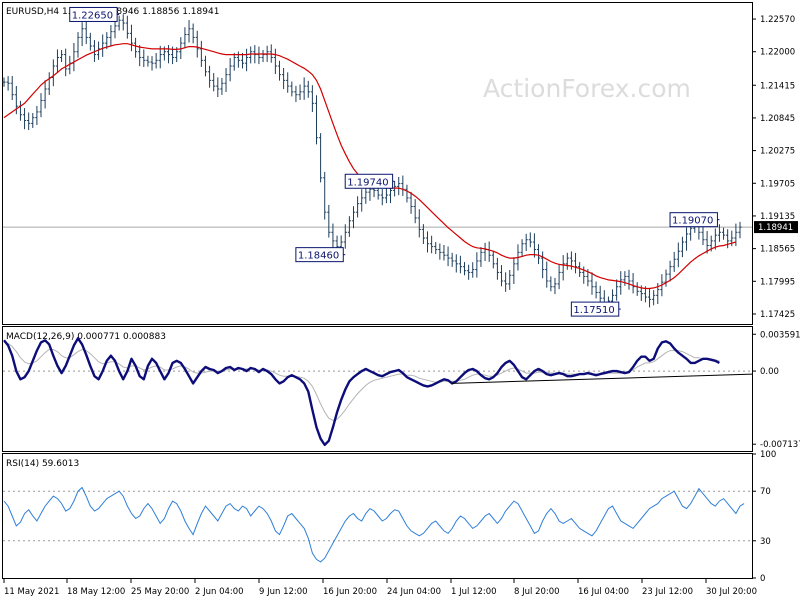 The width and height of the screenshot is (800, 600). I want to click on x-tick-label: 2 Jun 04:00, so click(219, 592).